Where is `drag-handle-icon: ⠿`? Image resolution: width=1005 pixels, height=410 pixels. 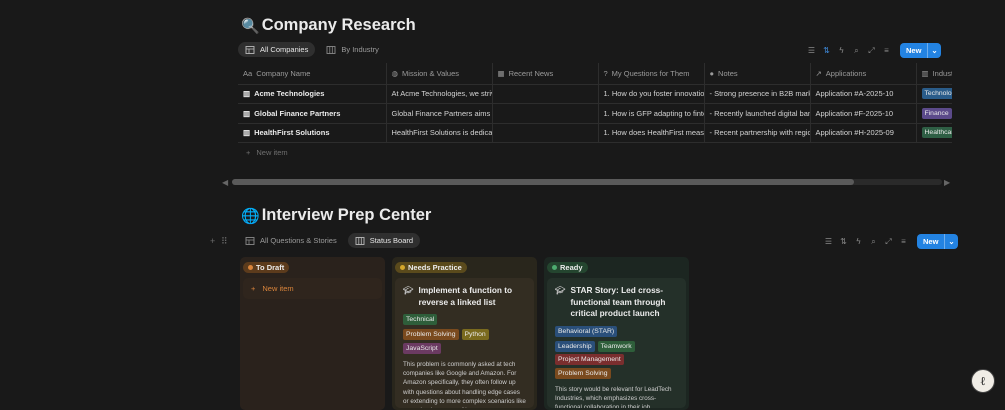
drag-handle-icon: ⠿ is located at coordinates (224, 241).